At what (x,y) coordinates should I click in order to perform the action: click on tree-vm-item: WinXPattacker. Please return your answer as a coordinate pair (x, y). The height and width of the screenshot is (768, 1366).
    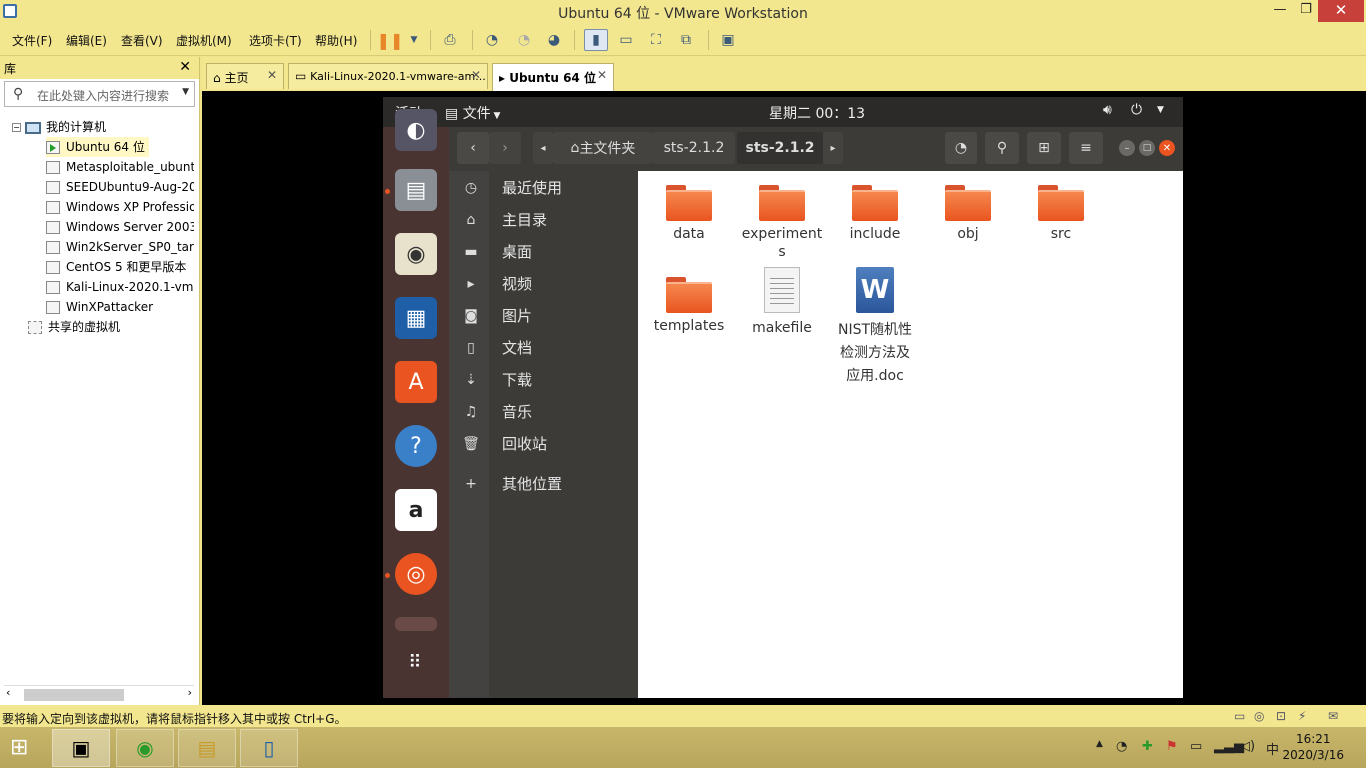
    Looking at the image, I should click on (120, 307).